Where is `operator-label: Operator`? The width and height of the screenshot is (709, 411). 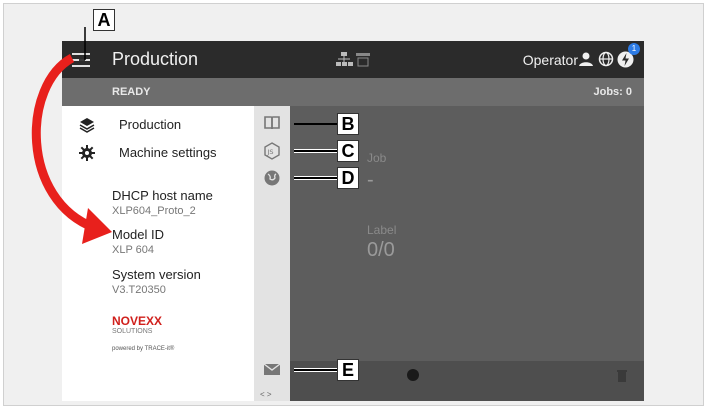 operator-label: Operator is located at coordinates (550, 60).